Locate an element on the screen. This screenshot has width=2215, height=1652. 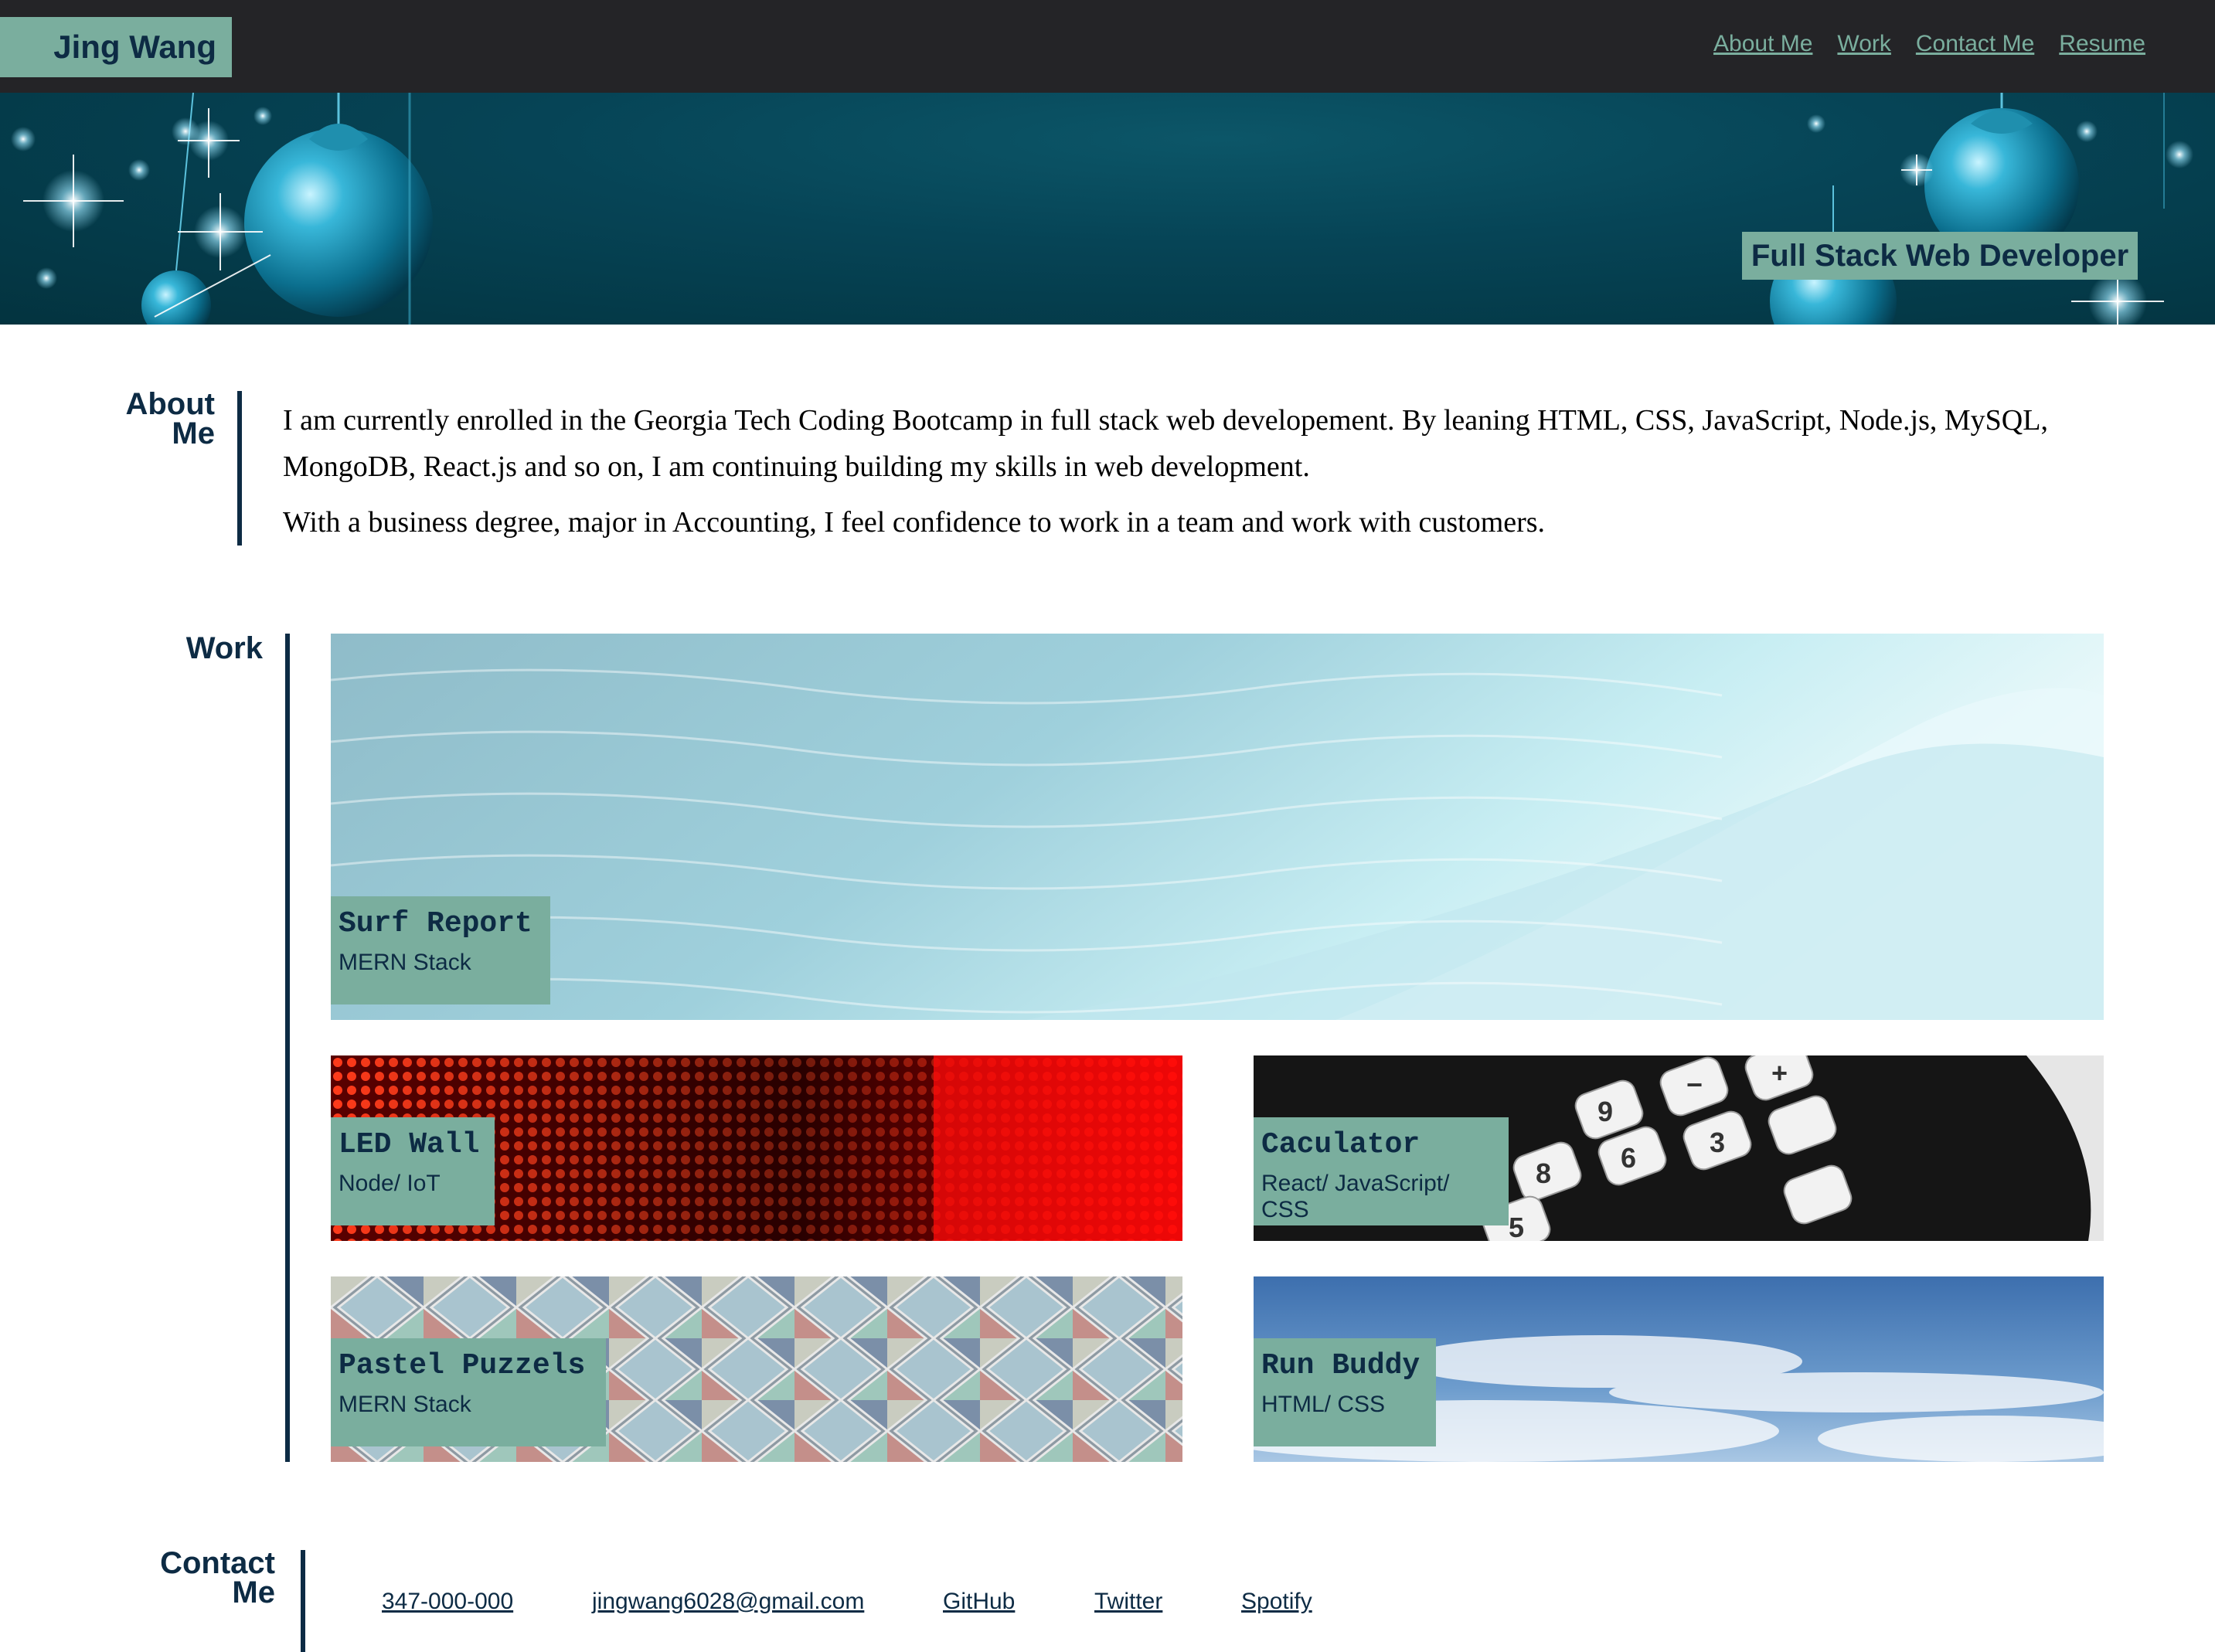
hero-ornaments-image is located at coordinates (1102, 209).